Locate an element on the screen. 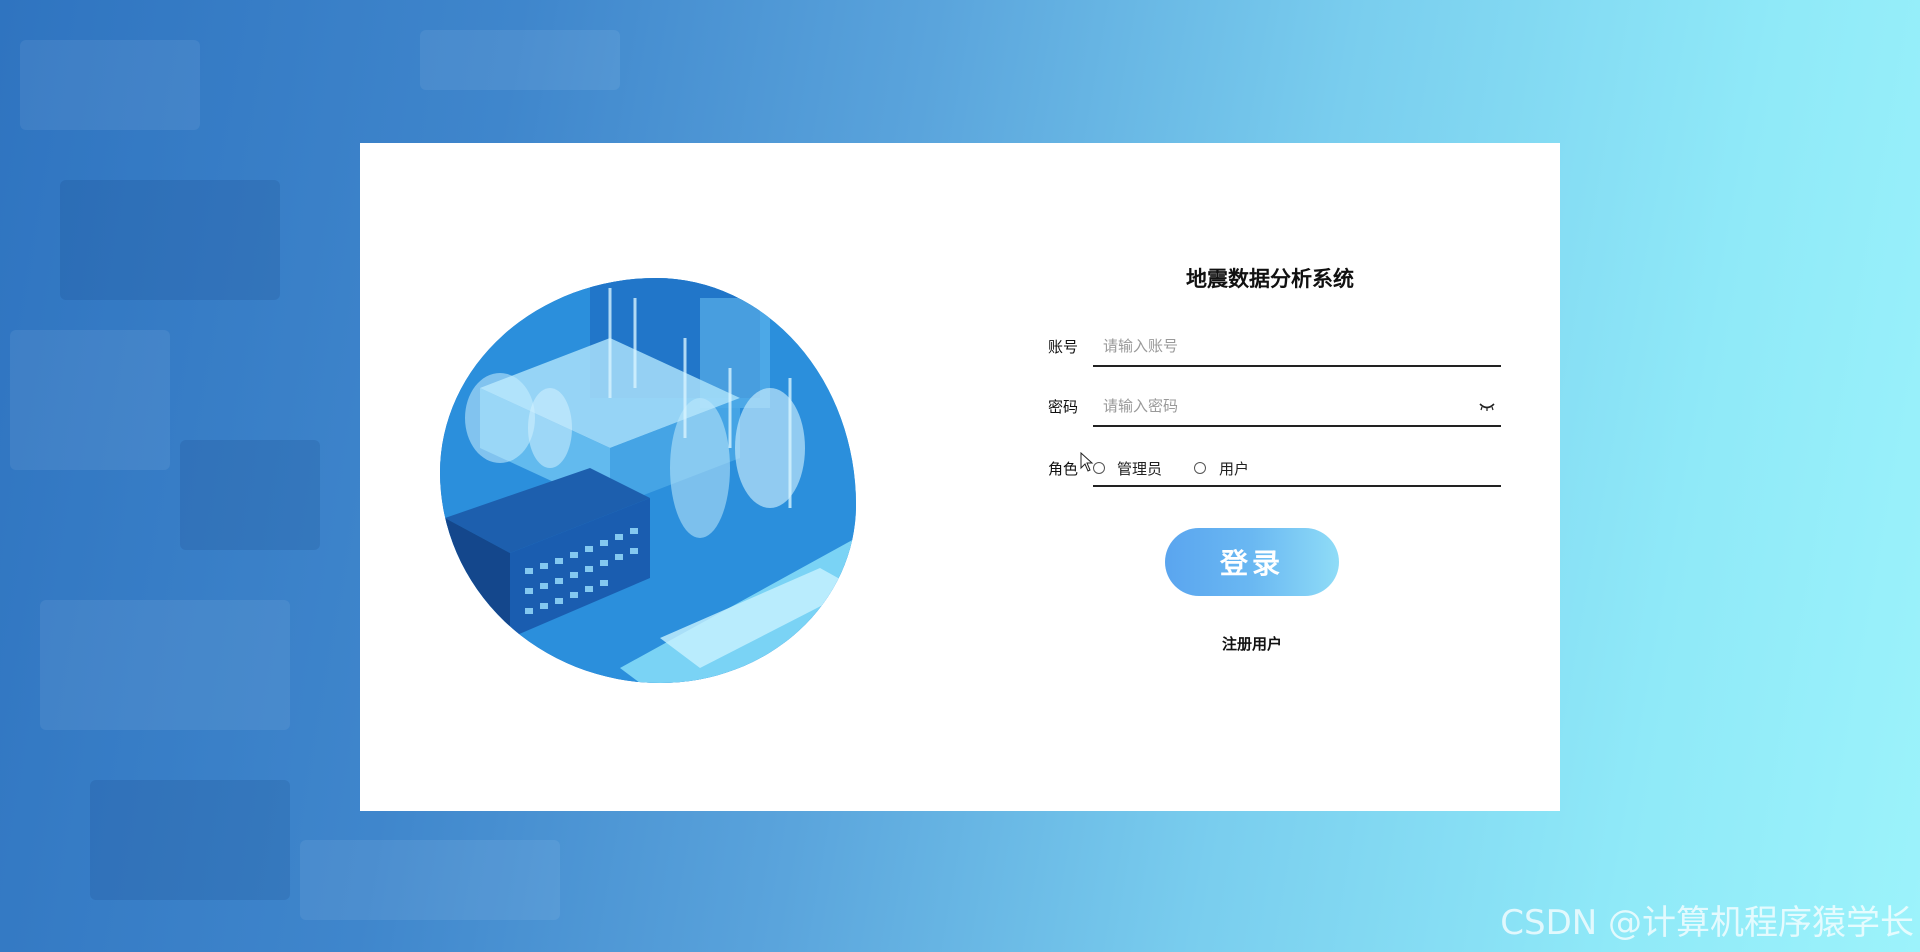 The width and height of the screenshot is (1920, 952). role-radio-group: 管理员 用户 is located at coordinates (1297, 468).